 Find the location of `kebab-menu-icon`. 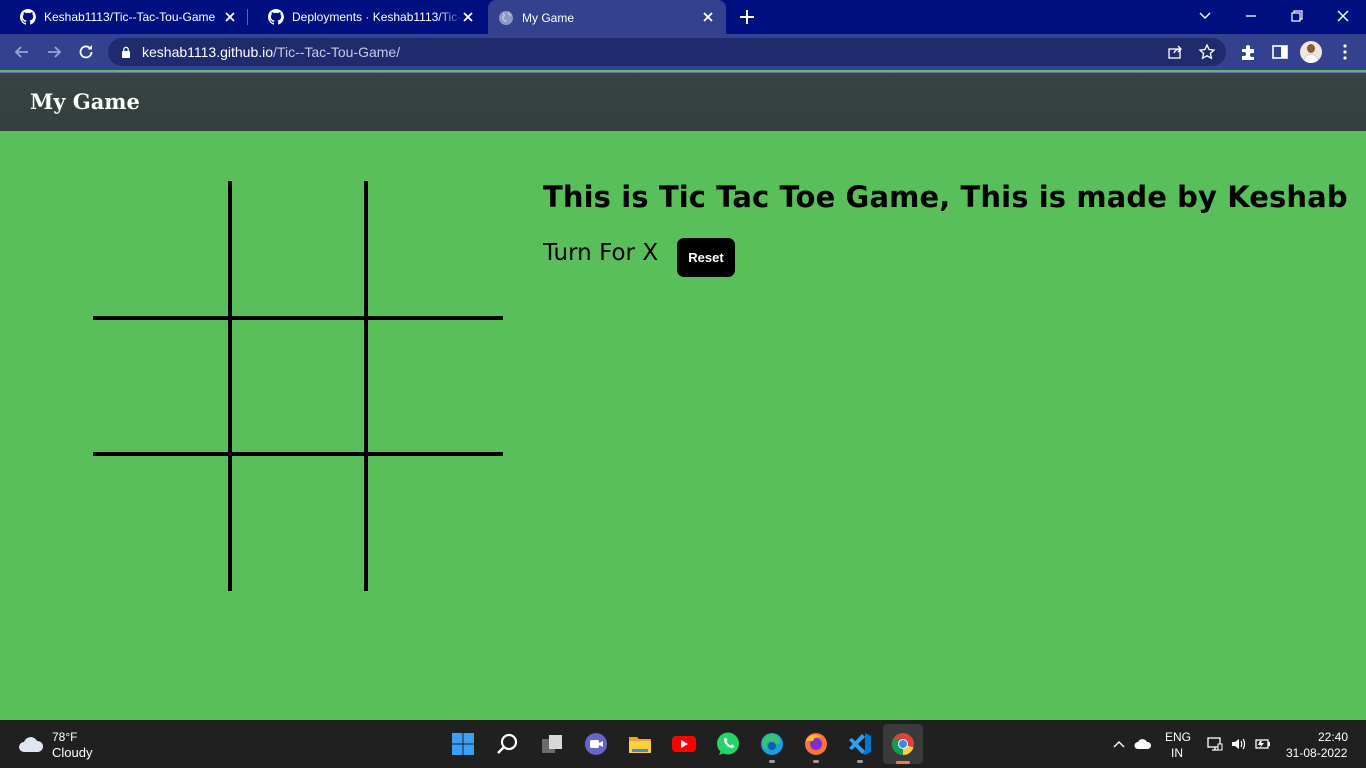

kebab-menu-icon is located at coordinates (1345, 52).